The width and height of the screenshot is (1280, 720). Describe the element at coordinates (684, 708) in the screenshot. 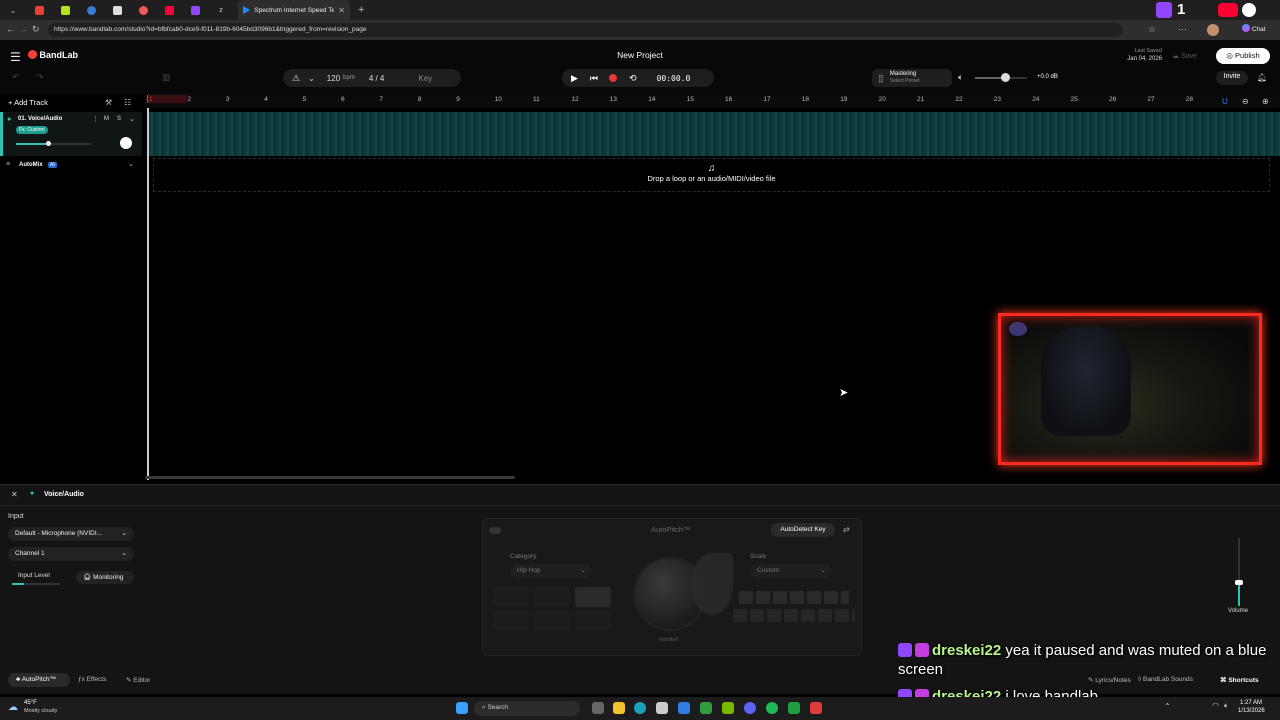

I see `outlook-icon` at that location.